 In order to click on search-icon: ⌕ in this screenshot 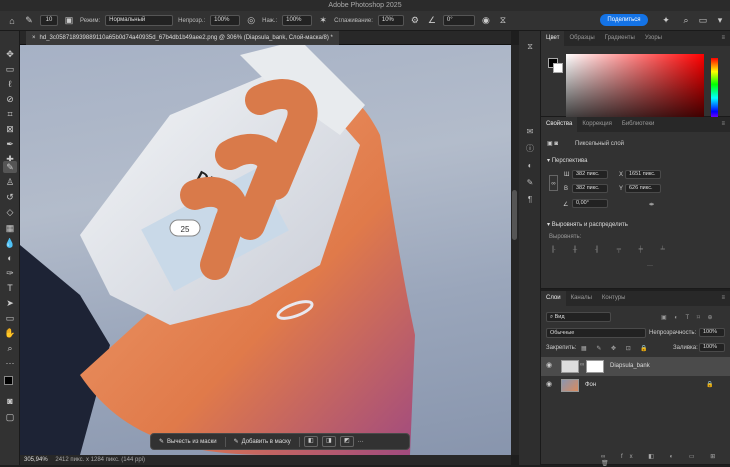, I will do `click(686, 20)`.